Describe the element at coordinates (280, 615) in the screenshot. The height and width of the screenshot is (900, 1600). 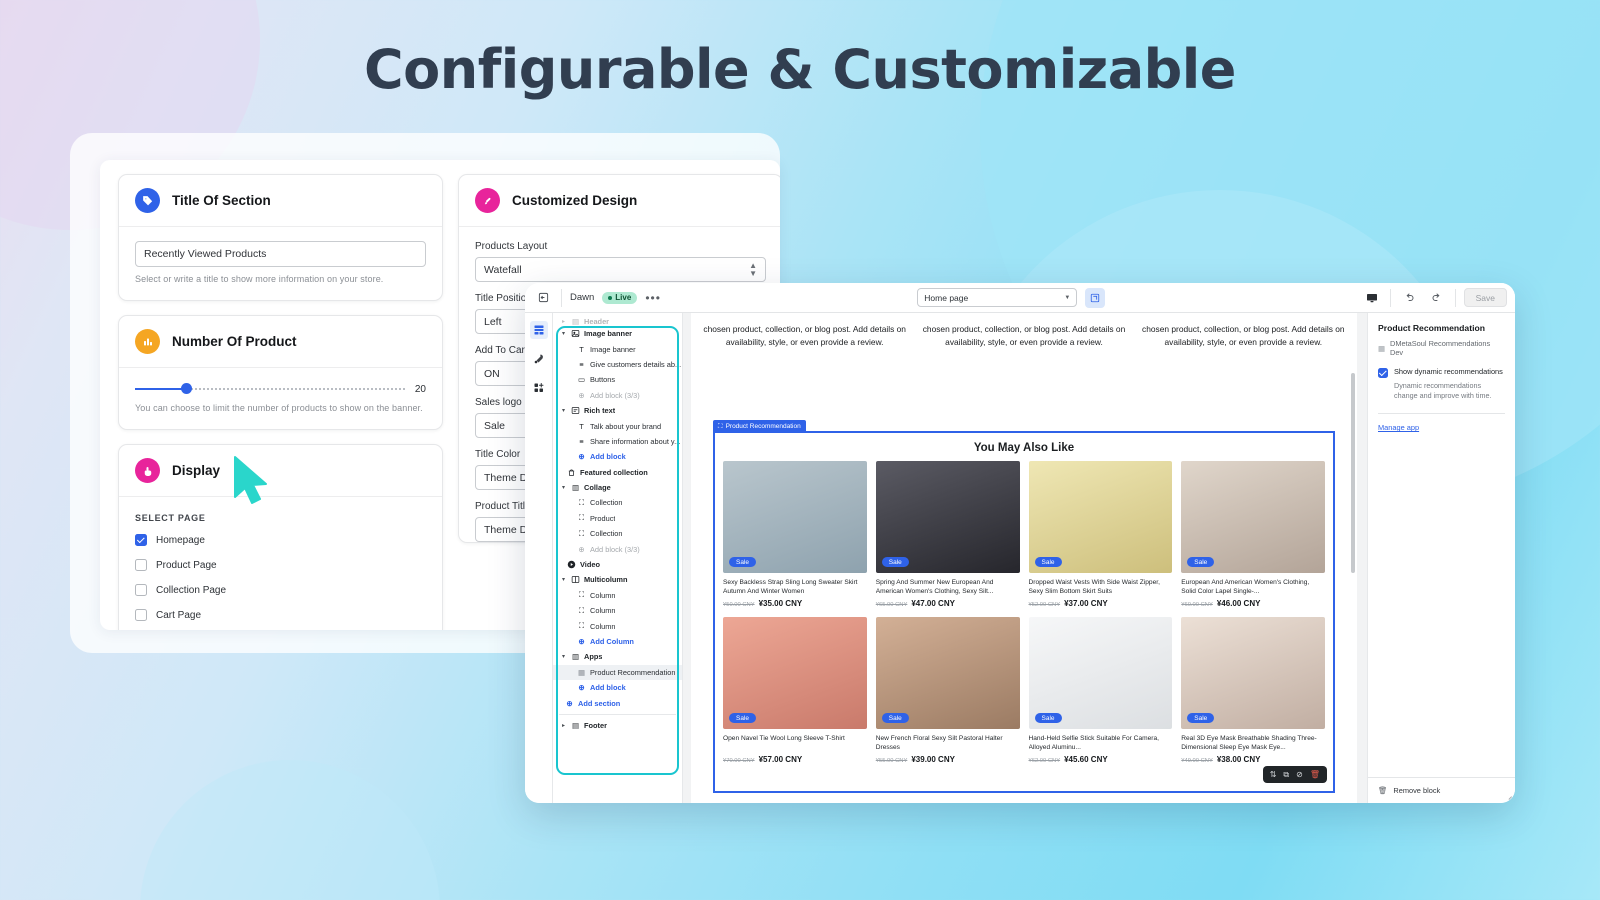
I see `checkbox-row-cart-page: Cart Page` at that location.